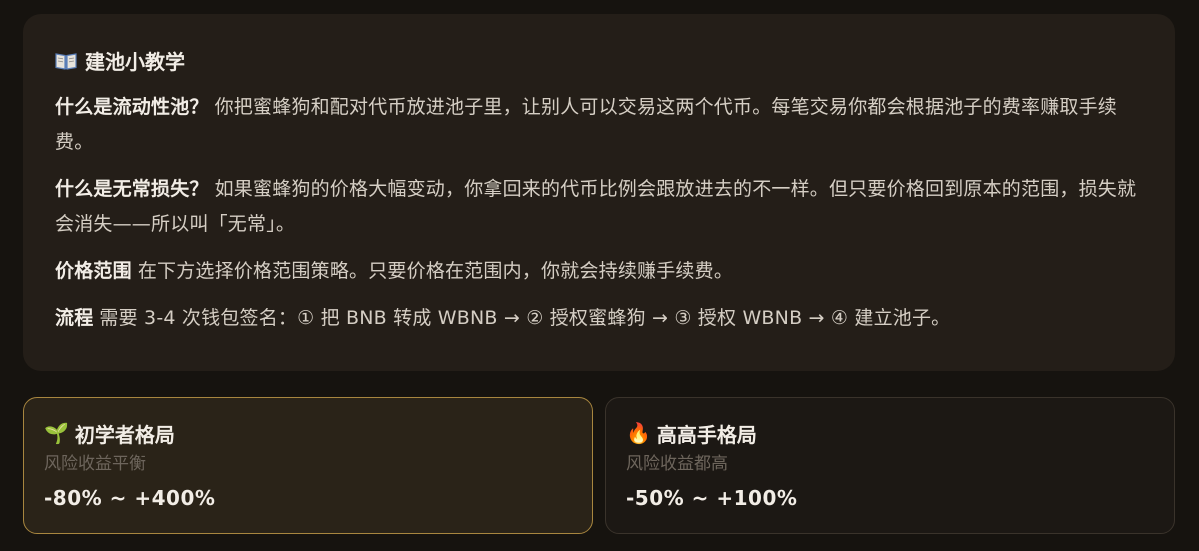 The width and height of the screenshot is (1199, 551). What do you see at coordinates (308, 465) in the screenshot?
I see `strategy-card-beginner: 🌱 初学者格局 风险收益平衡 -80% ~ +400%` at bounding box center [308, 465].